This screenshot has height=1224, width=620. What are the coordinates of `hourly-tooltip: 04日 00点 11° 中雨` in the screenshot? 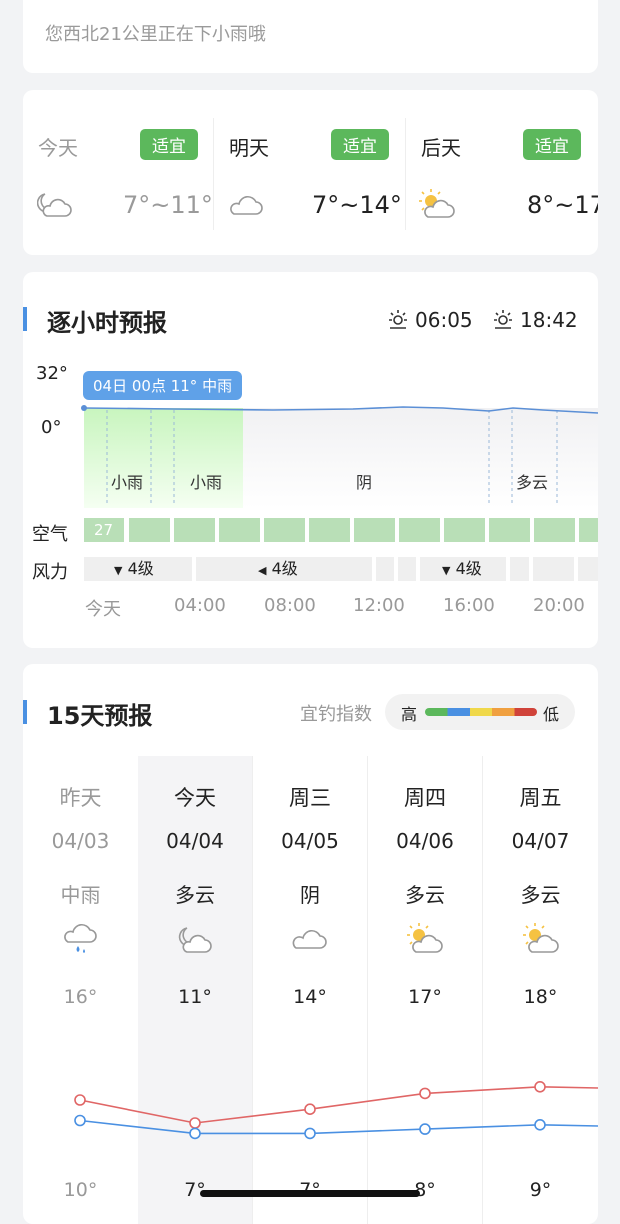 It's located at (163, 385).